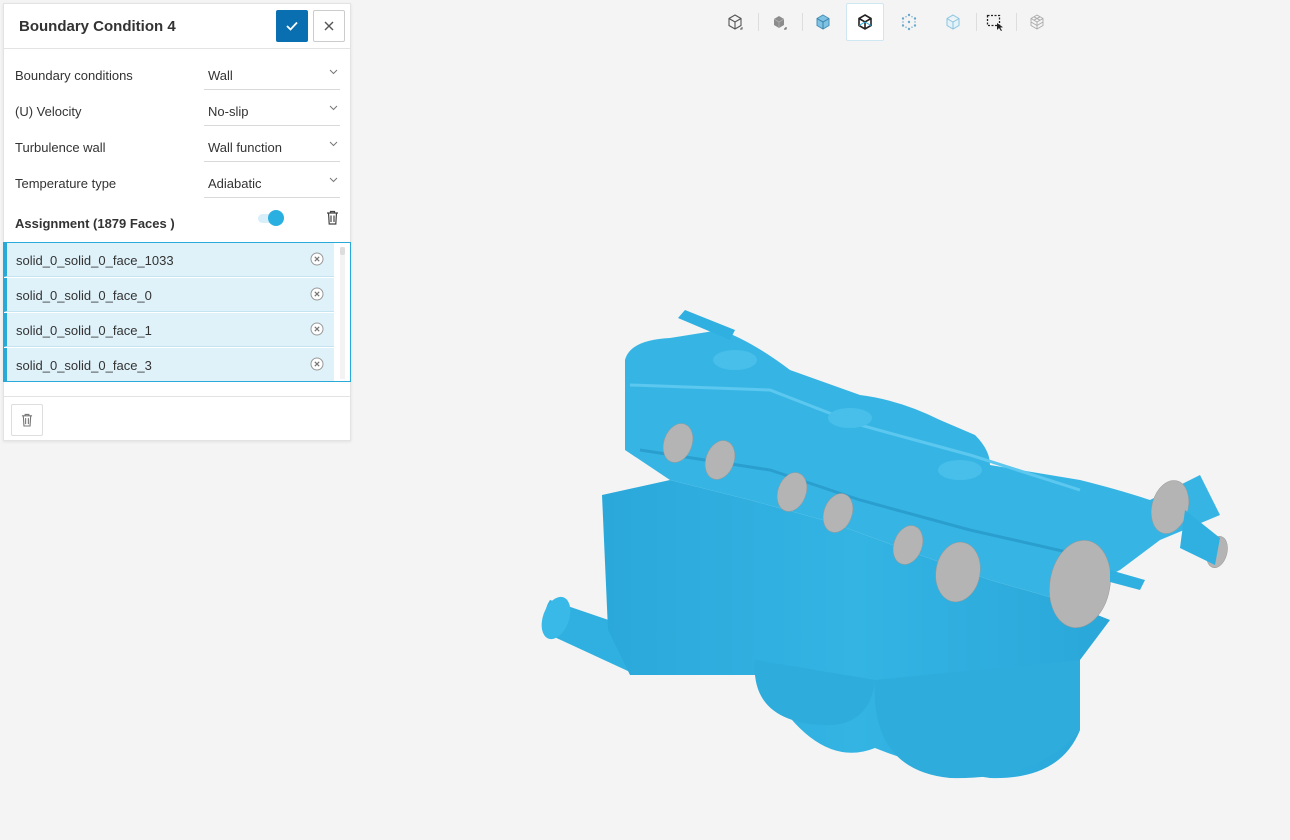 The width and height of the screenshot is (1290, 840). I want to click on prop-label: Turbulence wall, so click(60, 147).